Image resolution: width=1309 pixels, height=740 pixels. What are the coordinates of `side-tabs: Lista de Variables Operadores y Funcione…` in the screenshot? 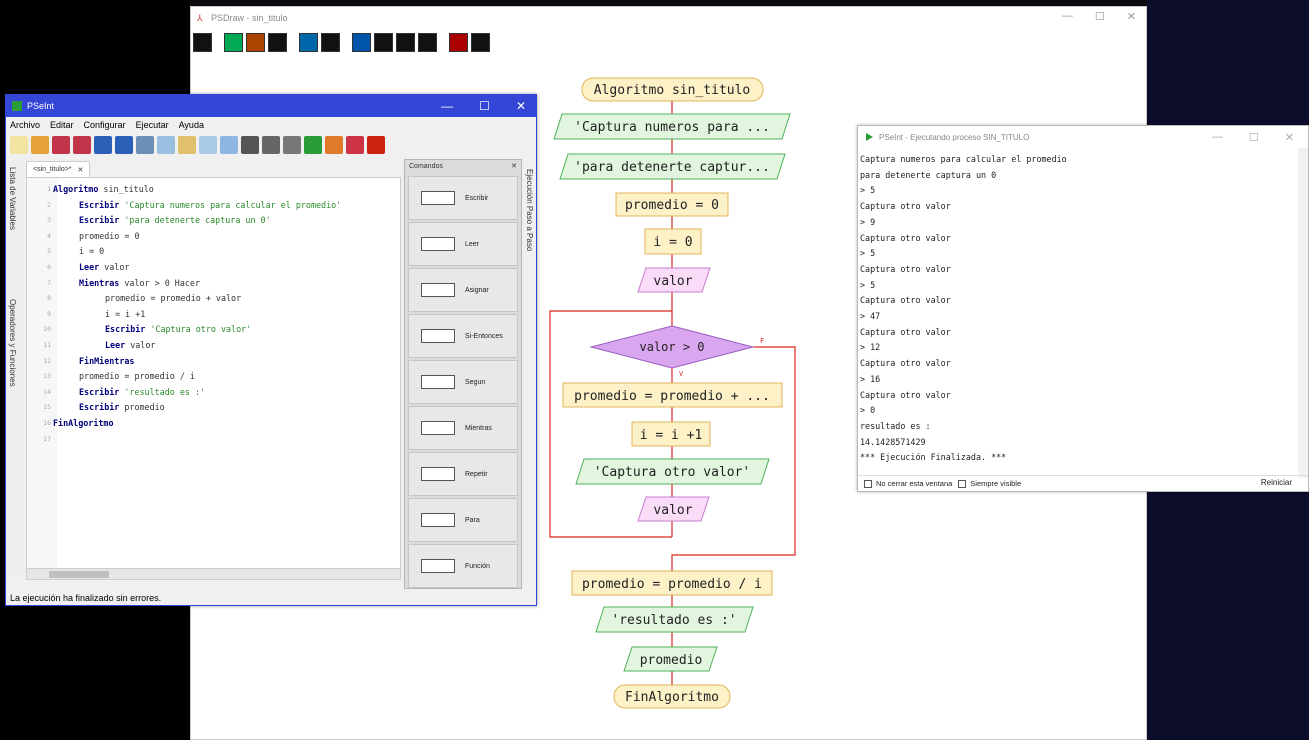 It's located at (15, 369).